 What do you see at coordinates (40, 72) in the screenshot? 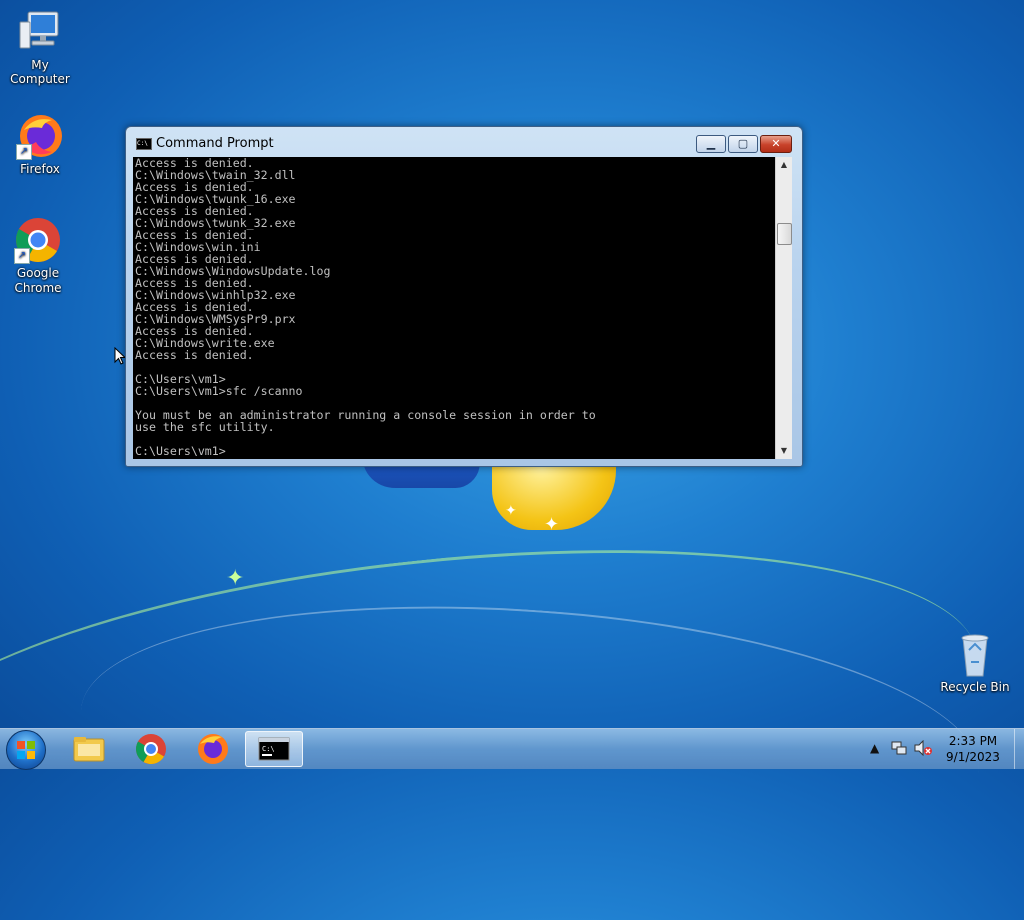
I see `desktop-icon-label: My Computer` at bounding box center [40, 72].